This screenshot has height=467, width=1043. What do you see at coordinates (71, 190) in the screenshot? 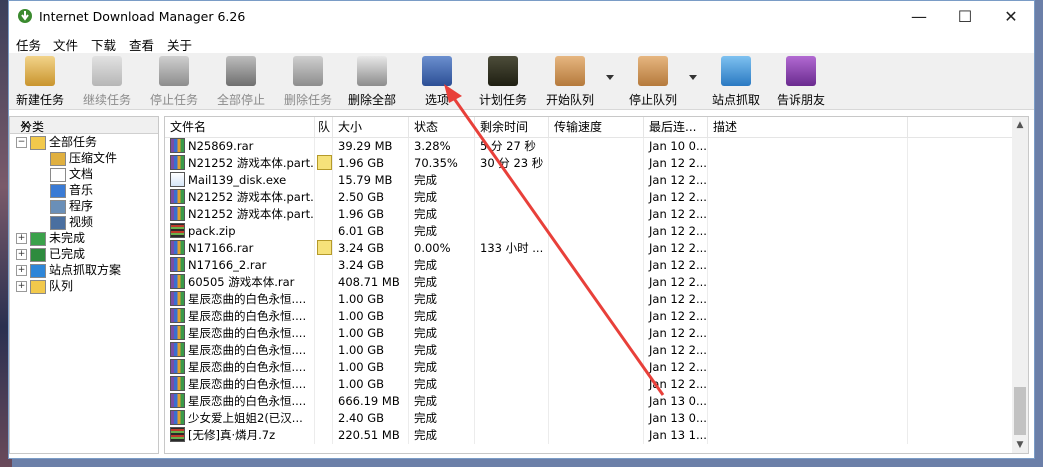
I see `sidebar-item-3: 音乐` at bounding box center [71, 190].